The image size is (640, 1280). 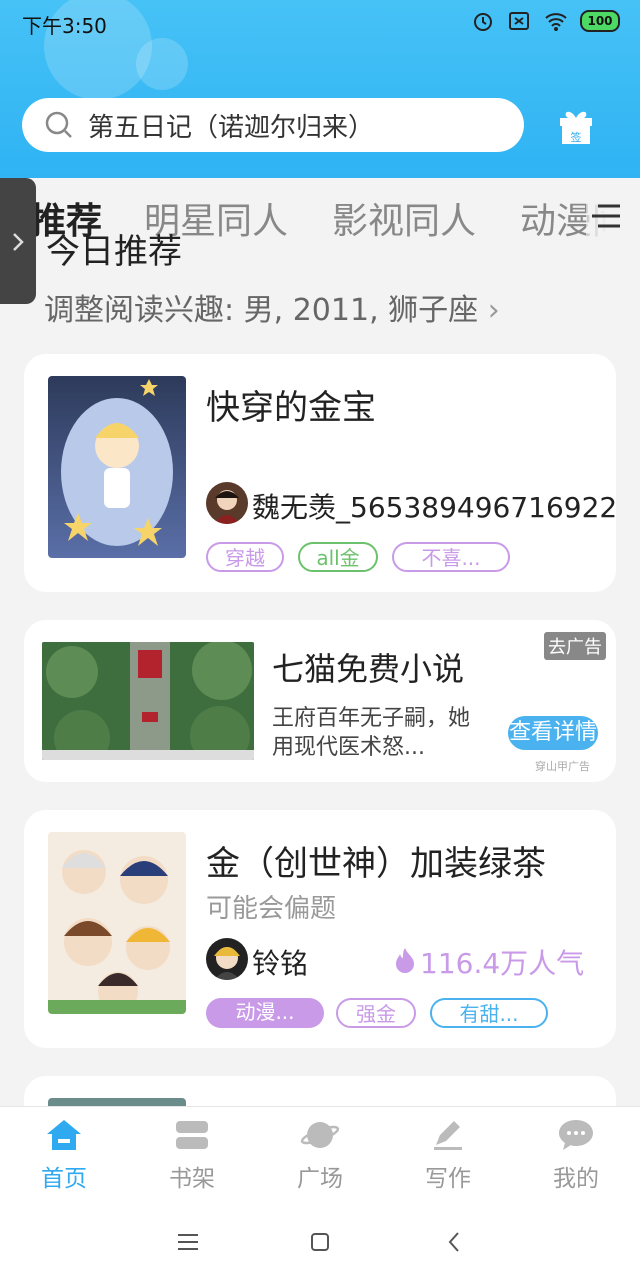 I want to click on bottom-nav: 首页 书架 广场 写作 我的, so click(x=320, y=1155).